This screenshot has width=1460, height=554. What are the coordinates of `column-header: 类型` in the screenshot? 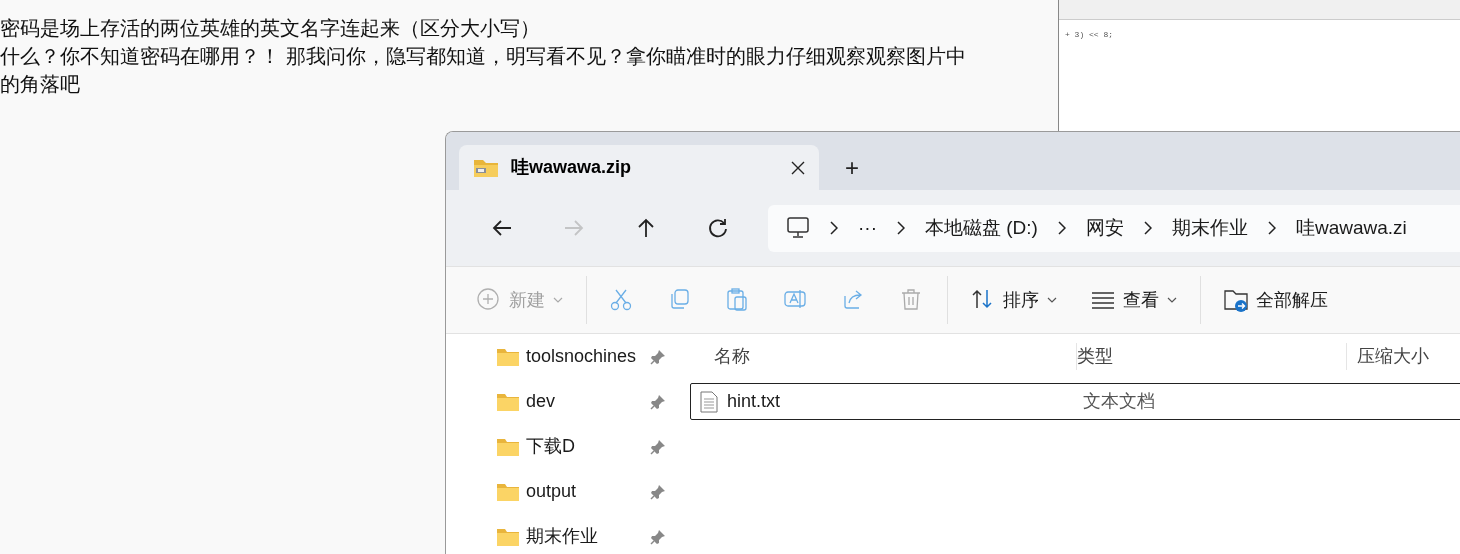 It's located at (1211, 356).